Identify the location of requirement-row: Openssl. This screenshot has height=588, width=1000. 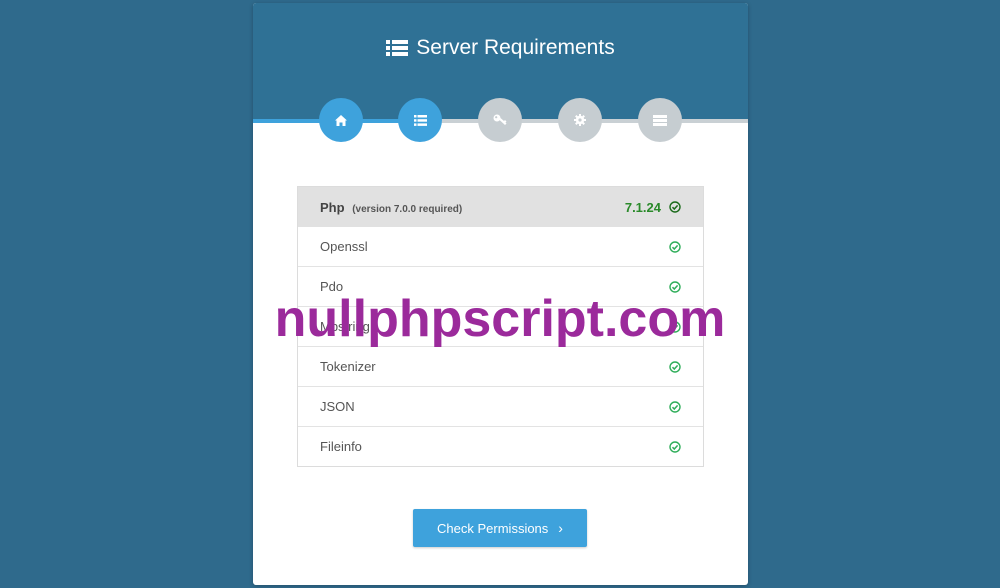
(500, 246).